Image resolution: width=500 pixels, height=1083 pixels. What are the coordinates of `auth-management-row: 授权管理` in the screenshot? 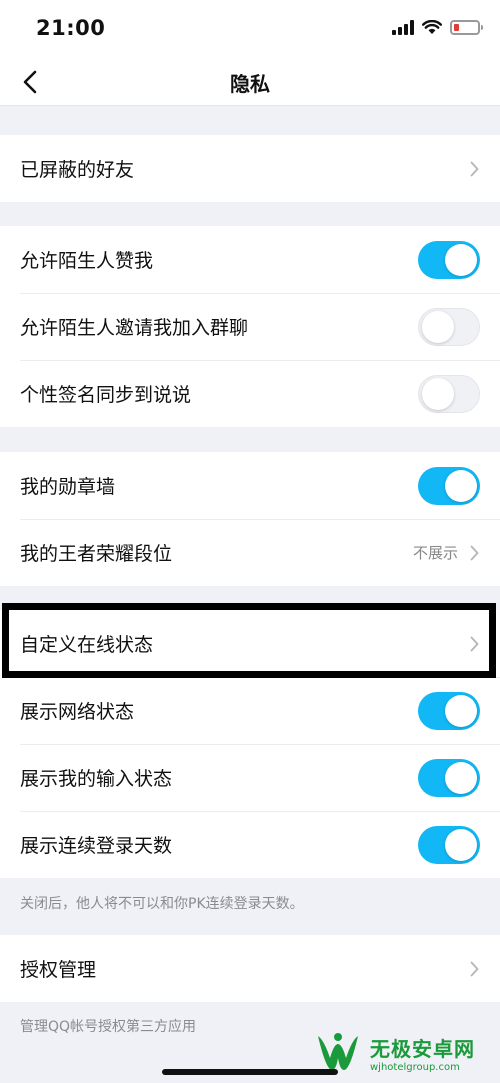 It's located at (250, 968).